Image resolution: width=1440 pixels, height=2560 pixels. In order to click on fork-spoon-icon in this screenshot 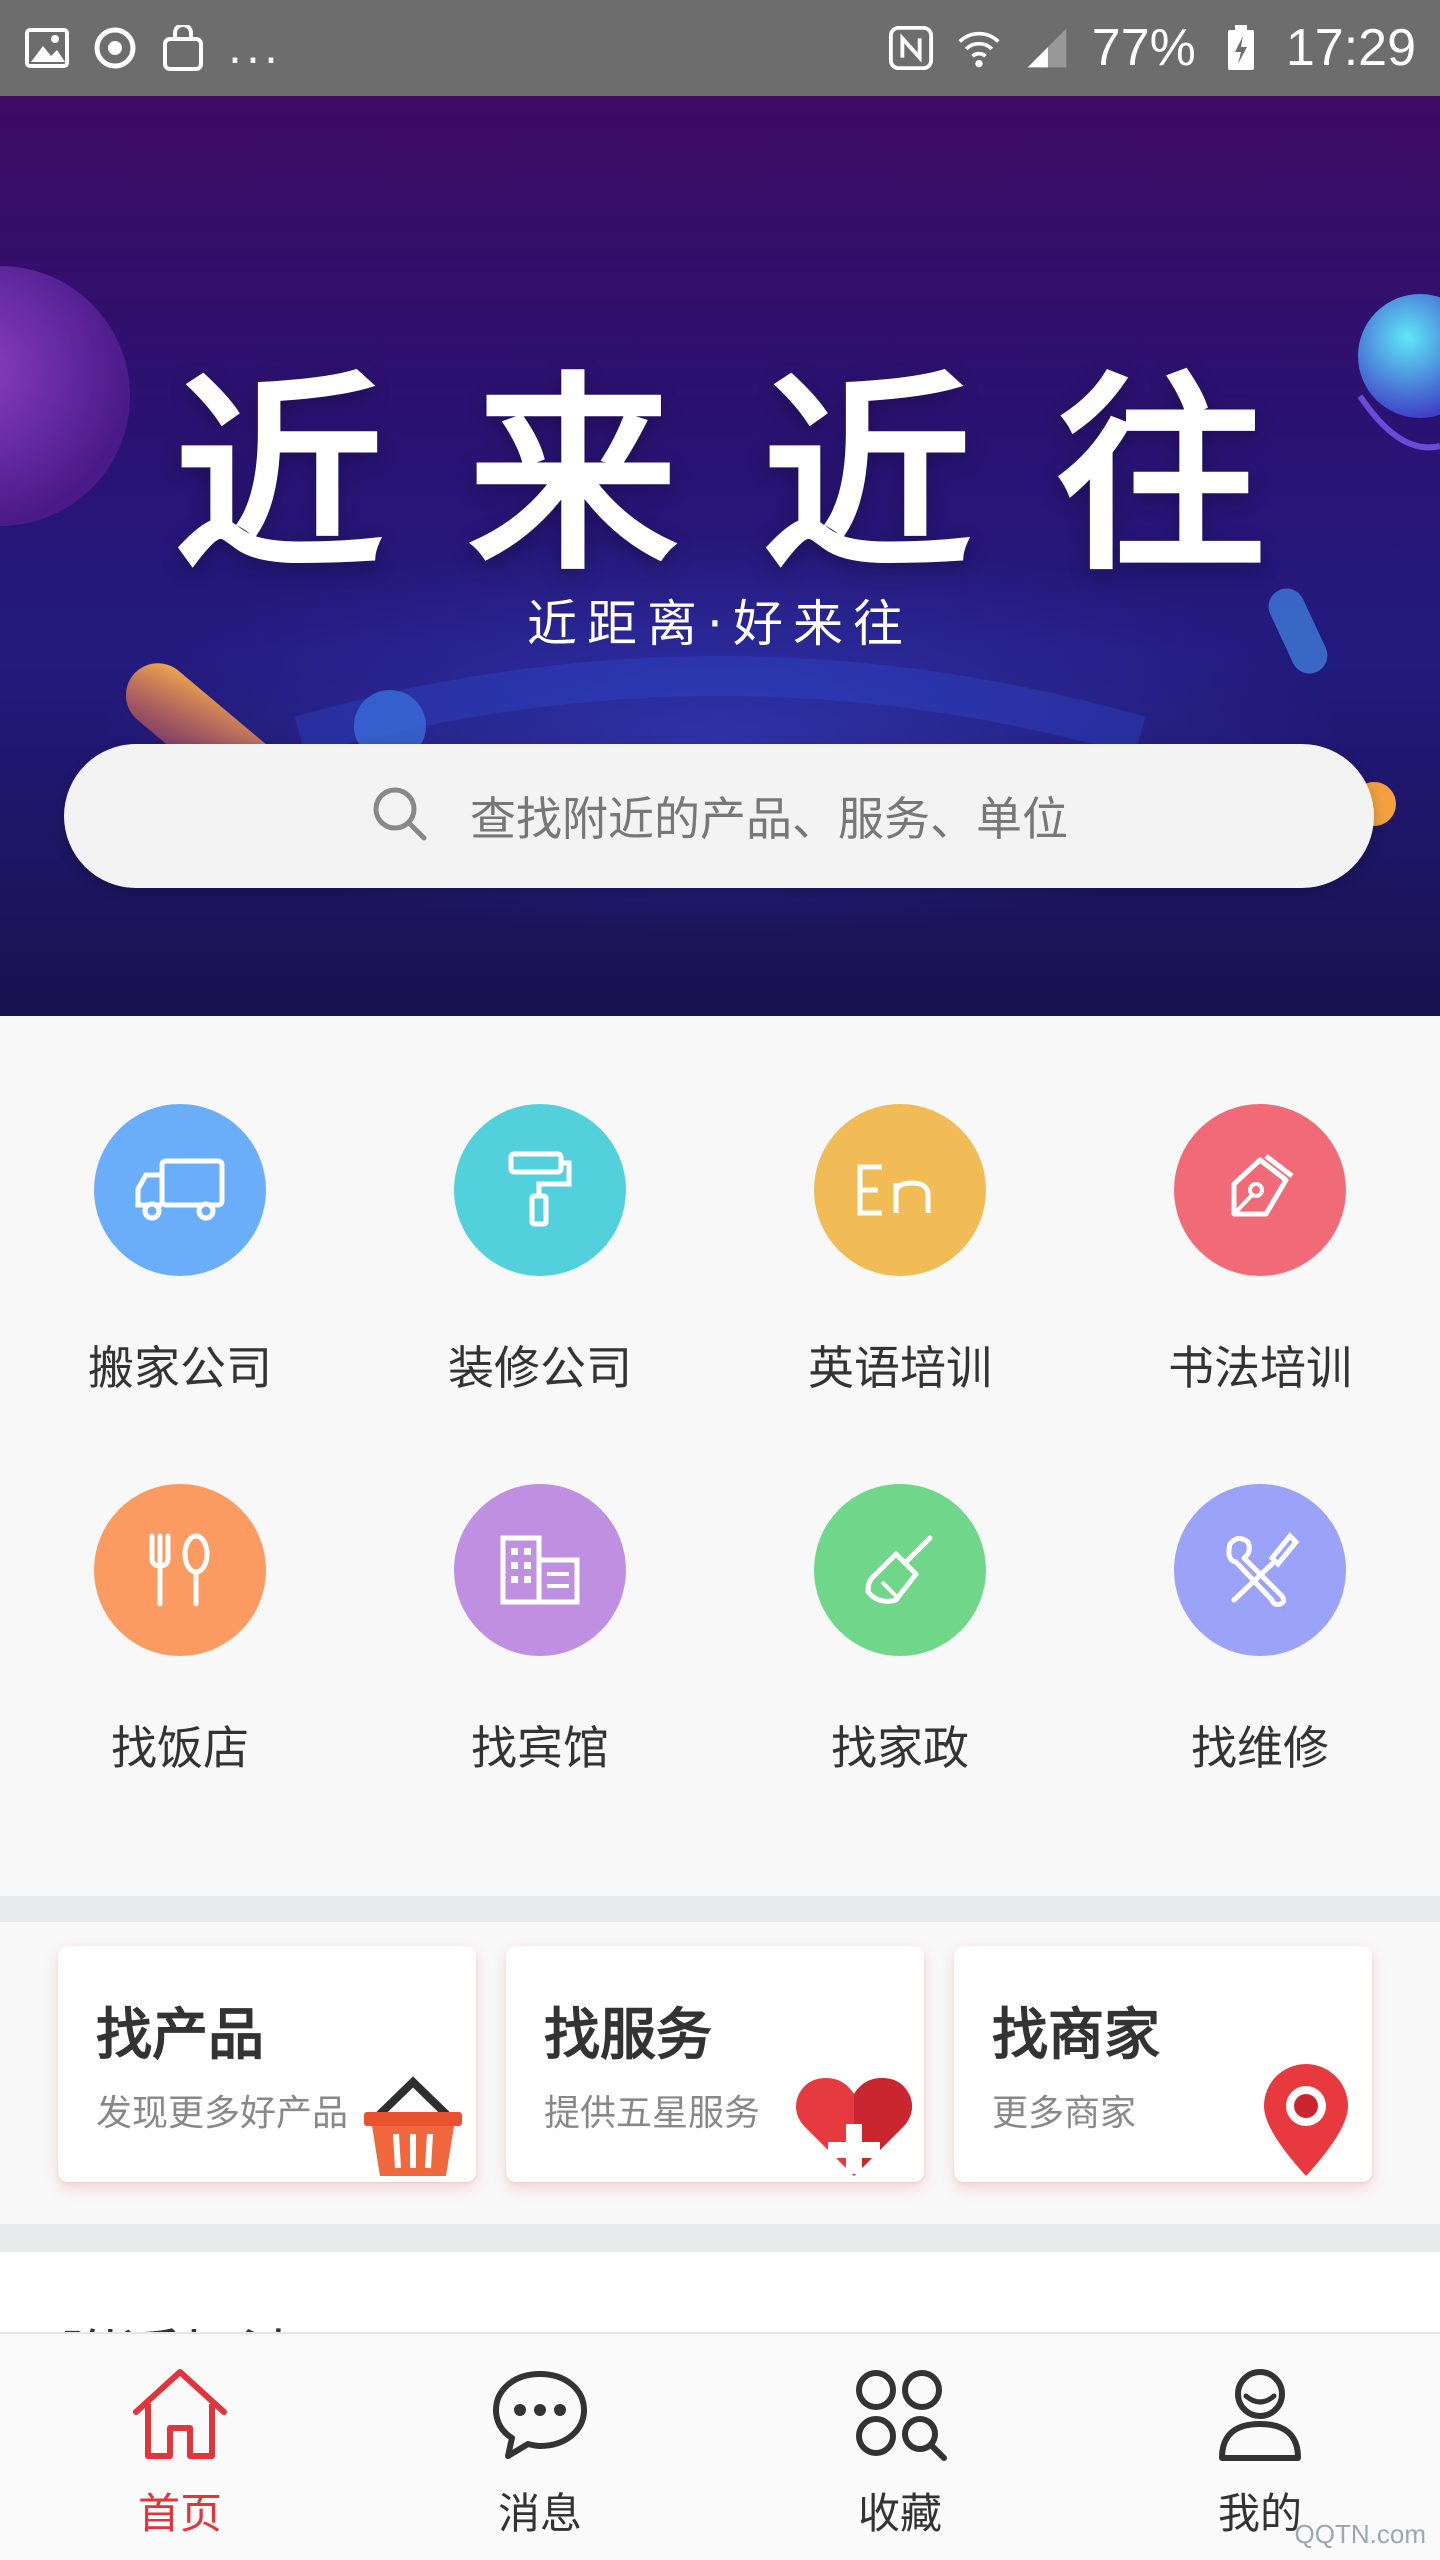, I will do `click(180, 1570)`.